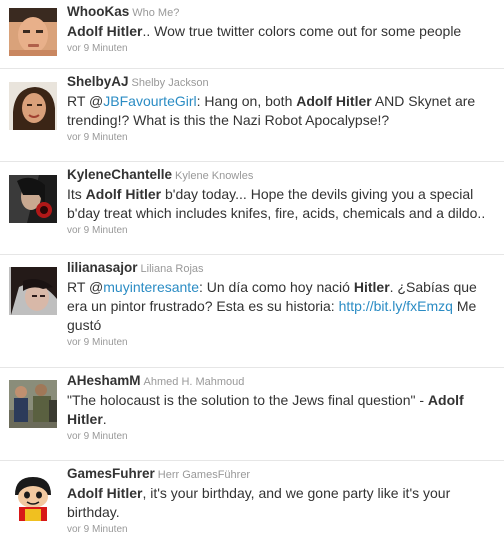  I want to click on mention-link: muyinteresante, so click(151, 287).